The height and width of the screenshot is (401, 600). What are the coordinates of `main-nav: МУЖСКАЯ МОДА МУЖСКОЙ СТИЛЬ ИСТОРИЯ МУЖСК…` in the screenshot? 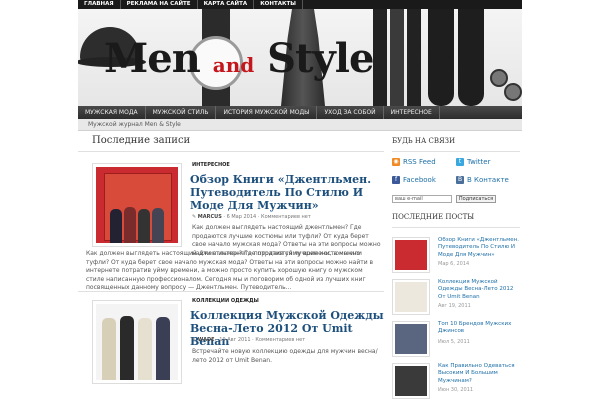 It's located at (300, 112).